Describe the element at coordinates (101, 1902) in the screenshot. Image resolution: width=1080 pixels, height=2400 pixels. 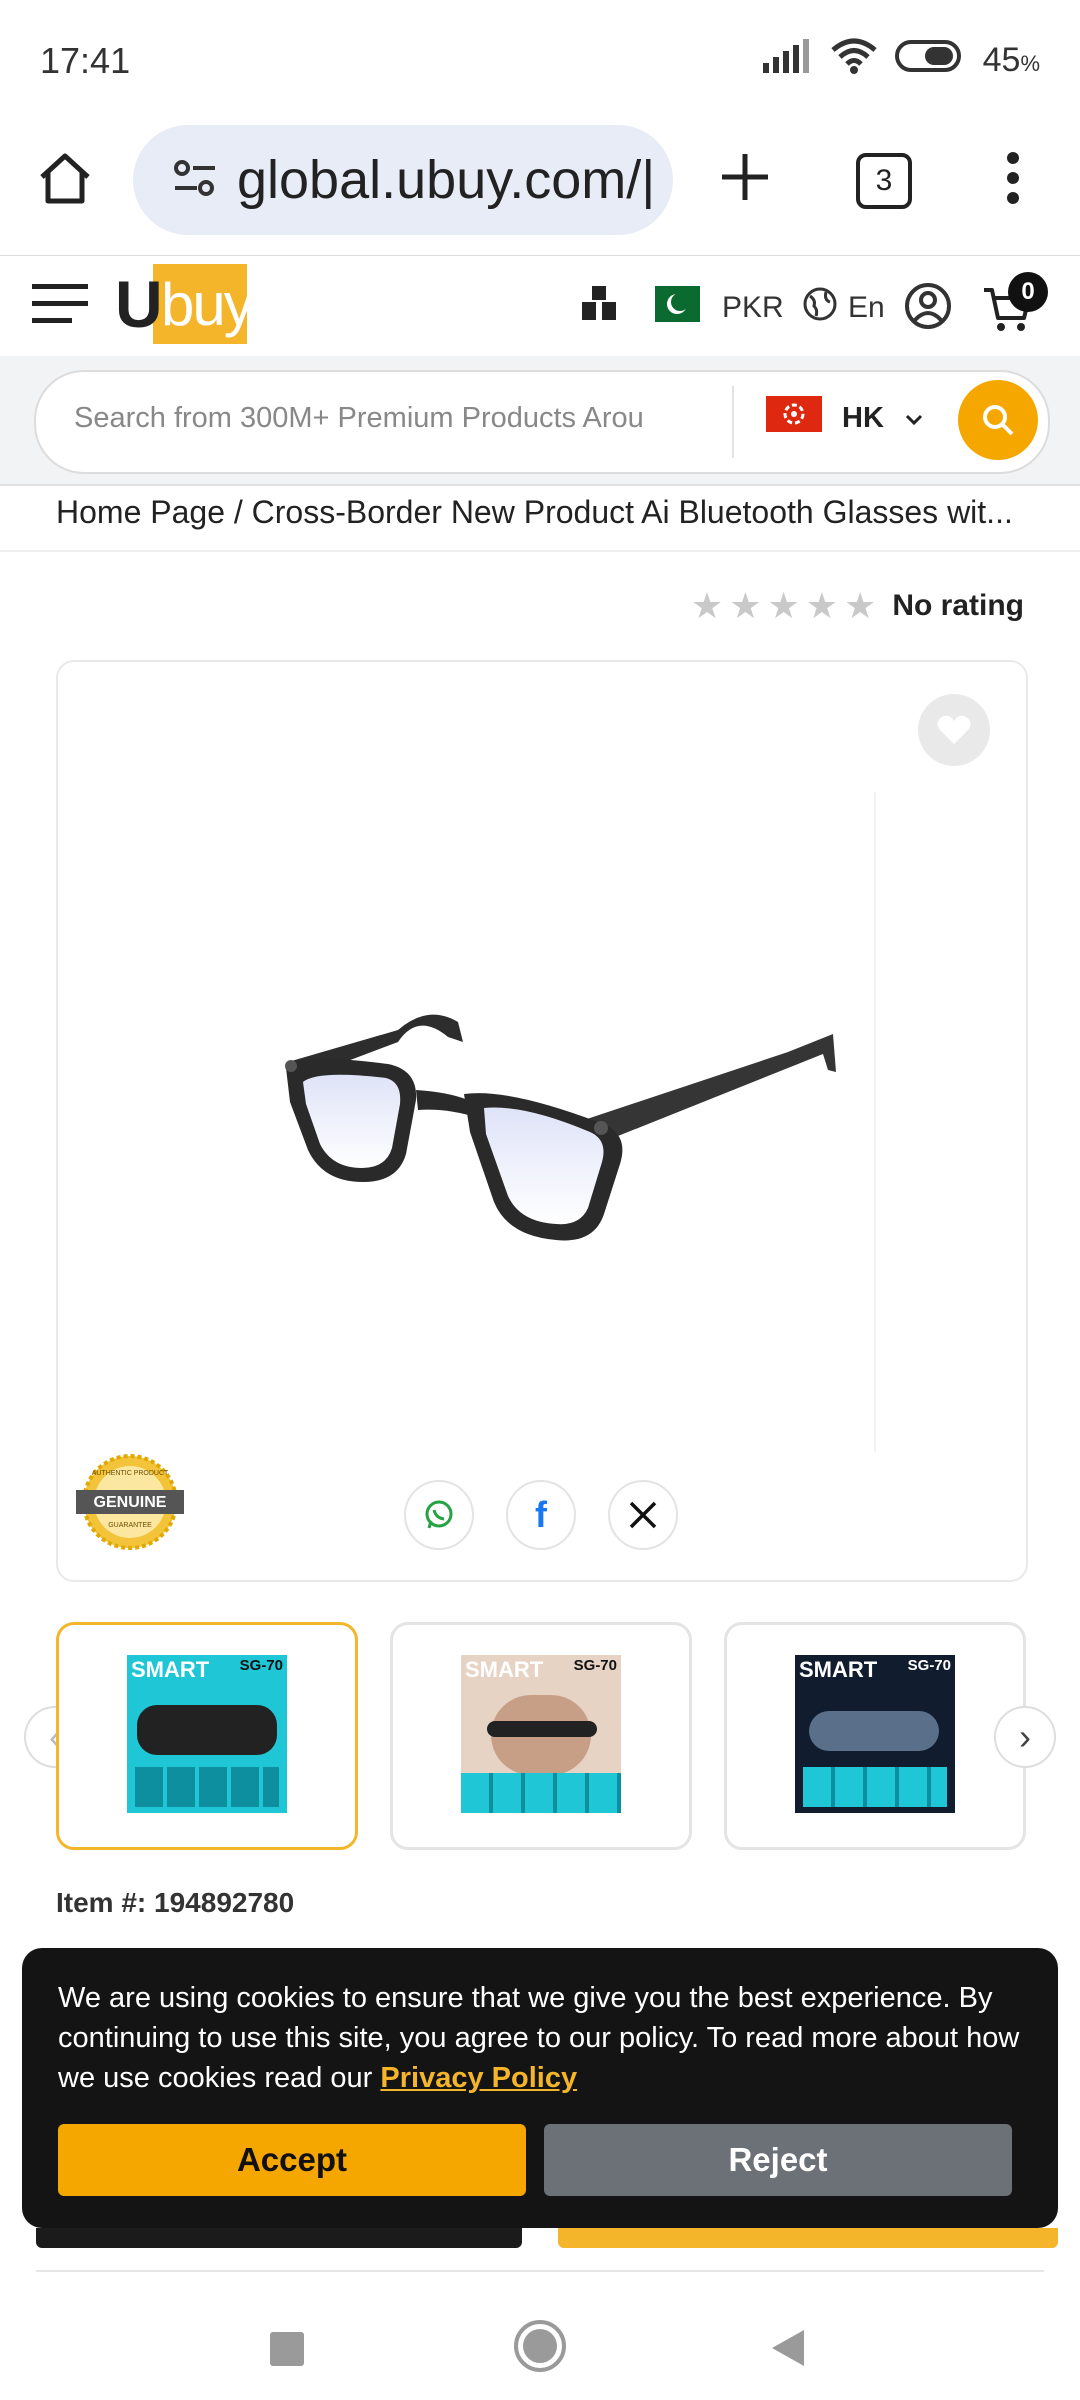
I see `item-number-label: Item #:` at that location.